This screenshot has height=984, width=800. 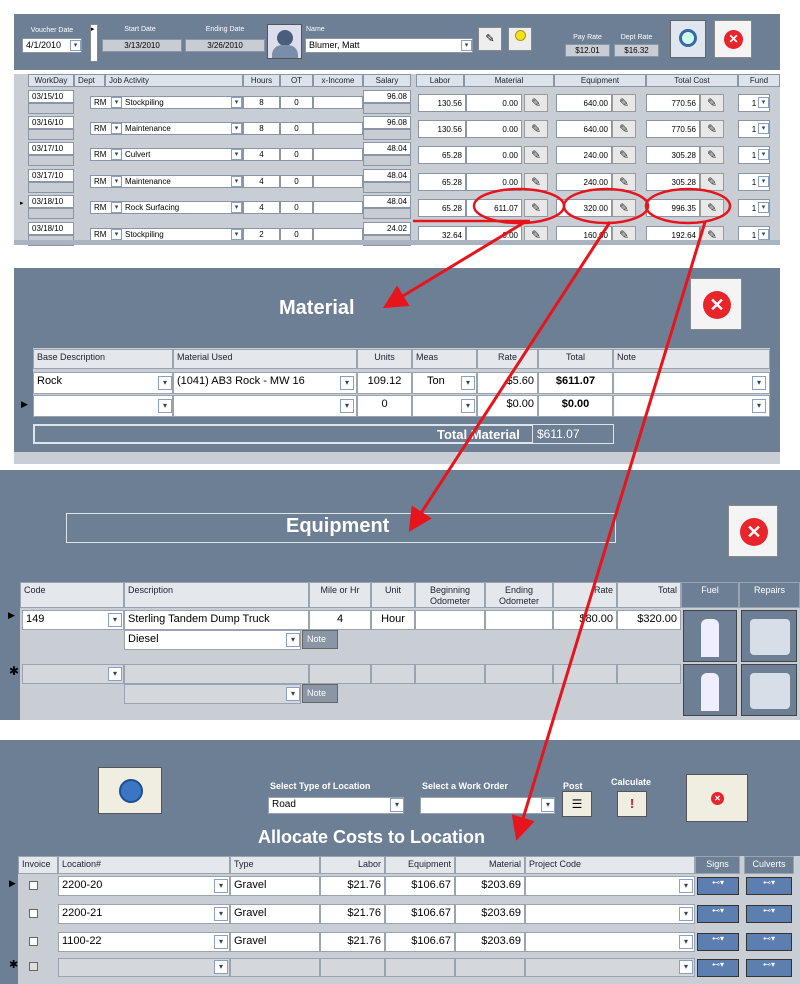 What do you see at coordinates (212, 640) in the screenshot?
I see `eq-fuel-type-field: Diesel` at bounding box center [212, 640].